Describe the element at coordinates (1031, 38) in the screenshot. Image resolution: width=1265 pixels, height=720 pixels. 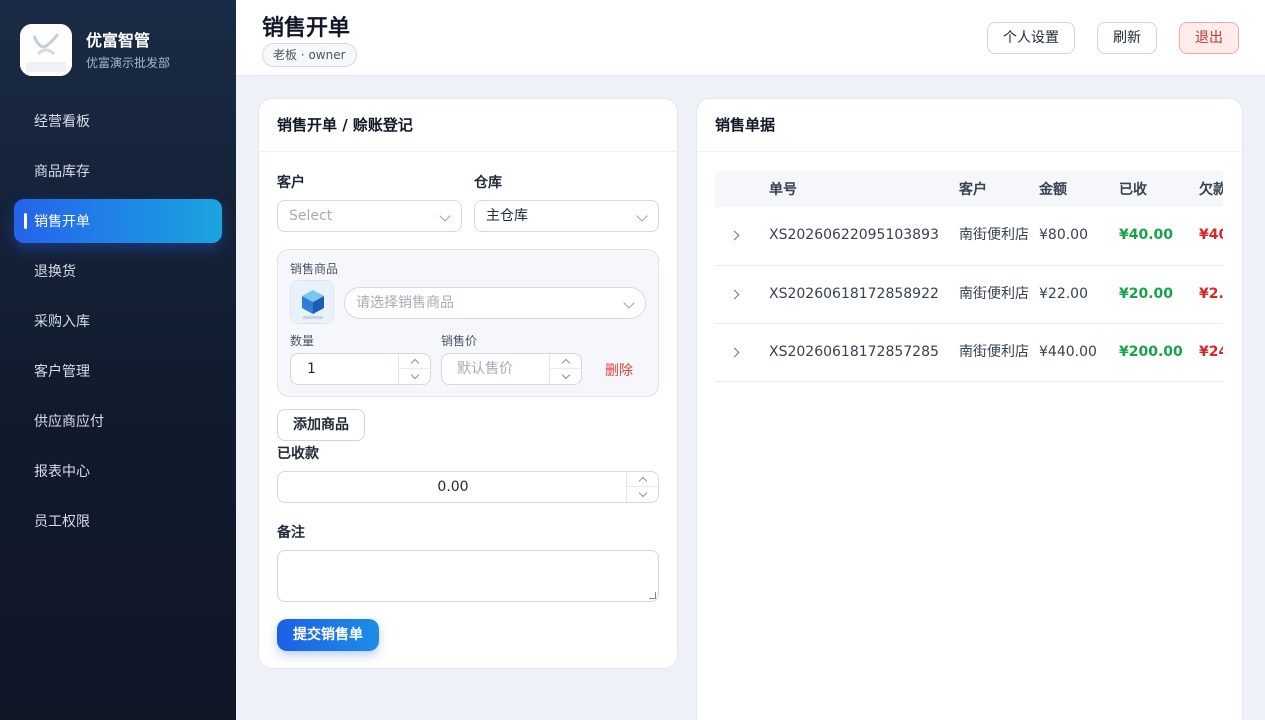
I see `settings-button: 个人设置` at that location.